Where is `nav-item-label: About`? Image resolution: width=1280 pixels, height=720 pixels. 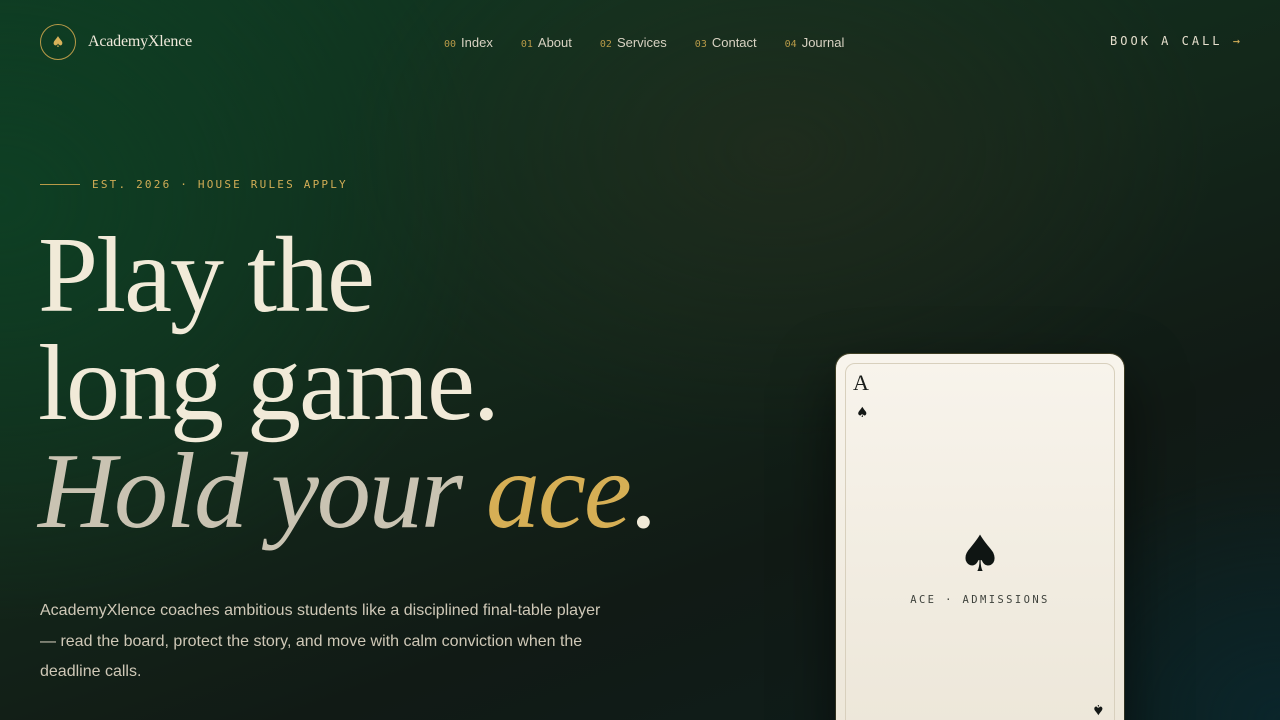 nav-item-label: About is located at coordinates (554, 42).